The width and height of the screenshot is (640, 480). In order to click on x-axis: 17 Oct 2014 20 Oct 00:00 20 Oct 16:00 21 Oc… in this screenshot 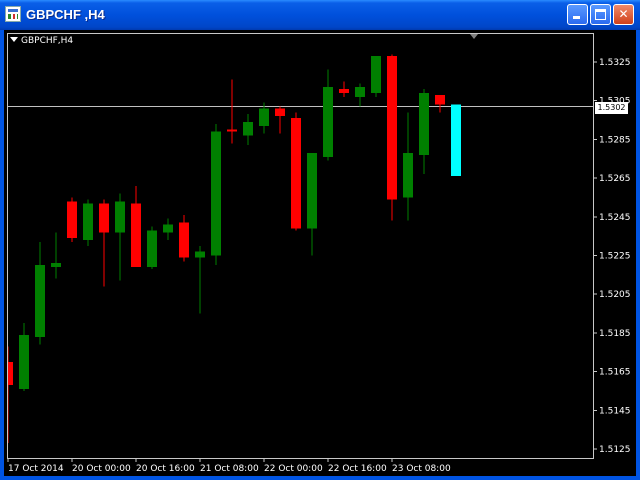, I will do `click(229, 466)`.